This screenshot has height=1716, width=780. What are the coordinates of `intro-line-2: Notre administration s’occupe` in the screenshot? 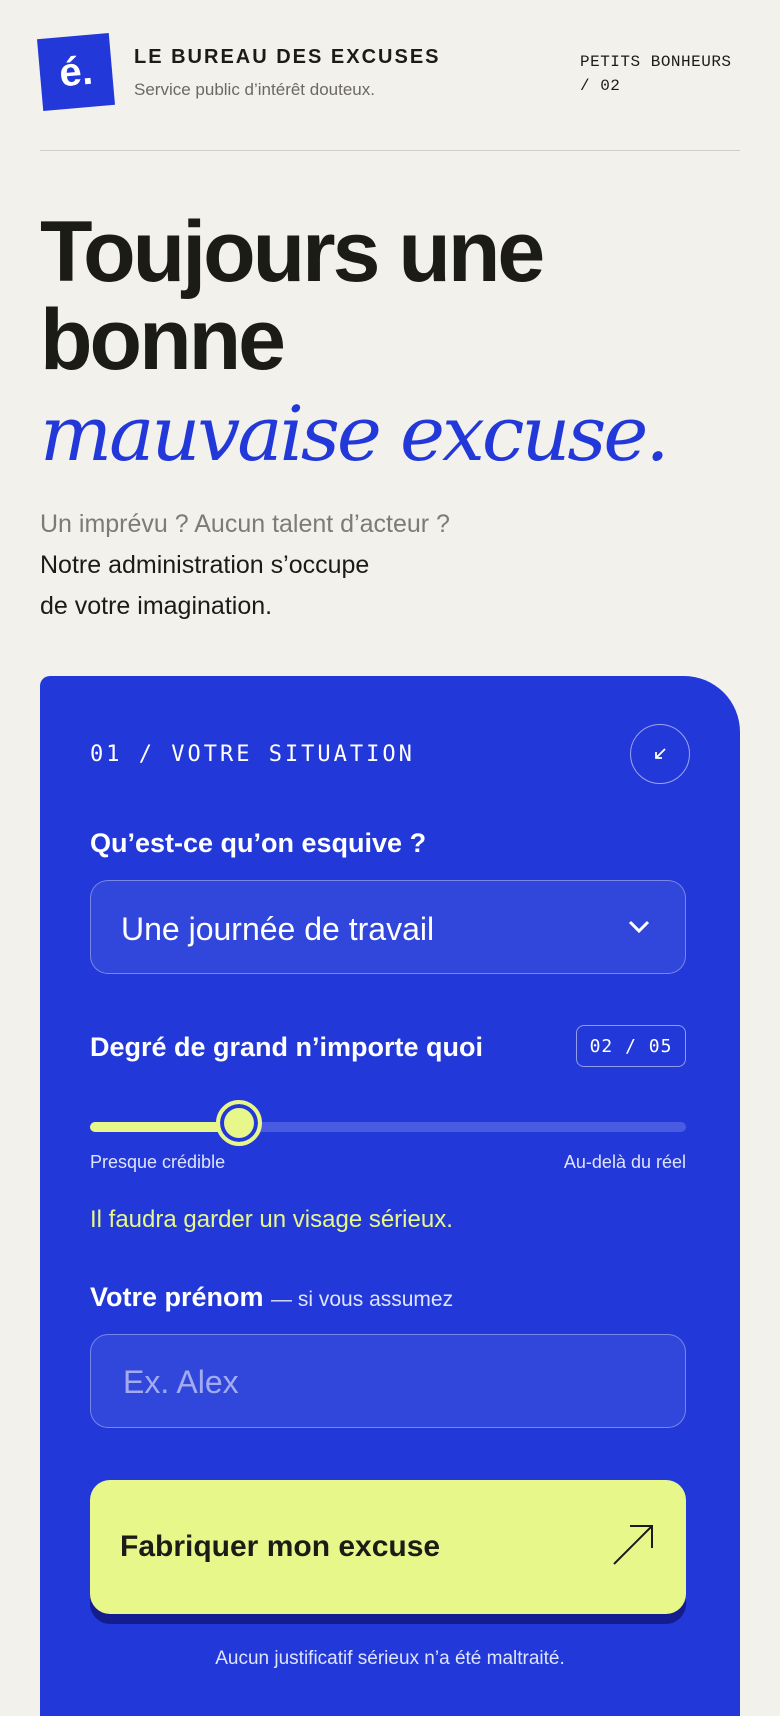 It's located at (205, 565).